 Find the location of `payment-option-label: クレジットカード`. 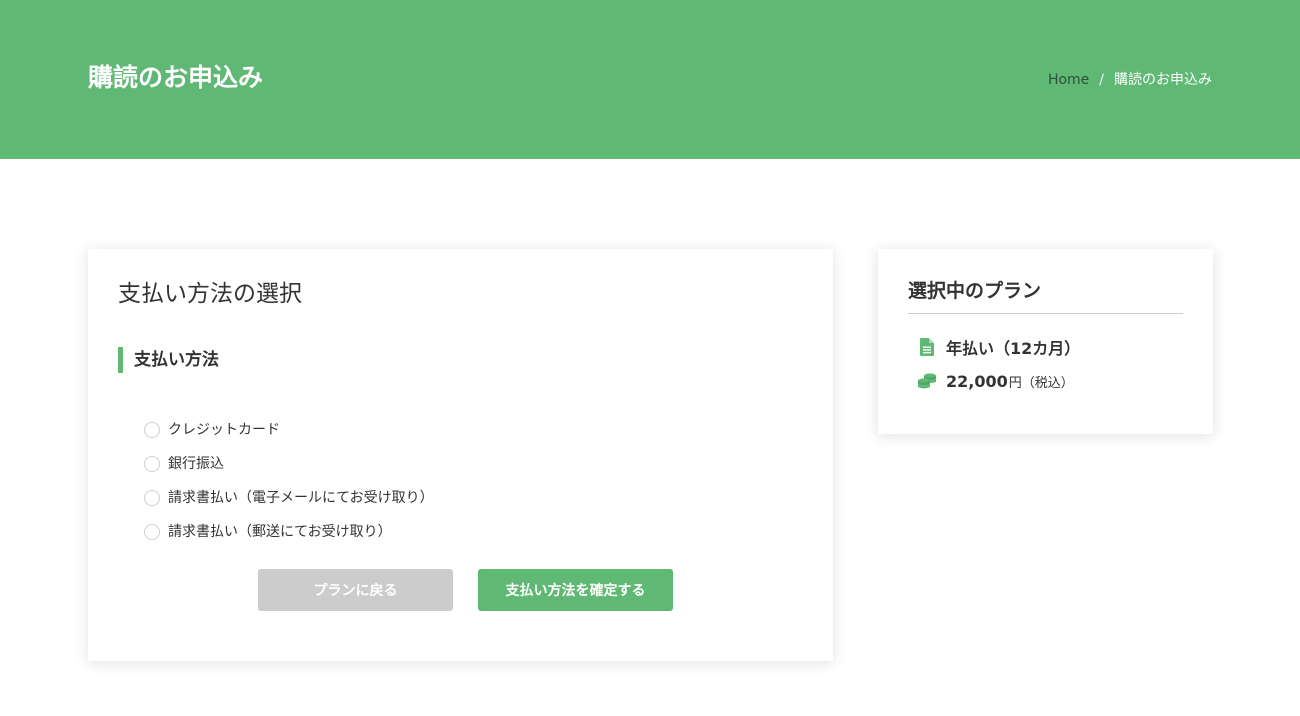

payment-option-label: クレジットカード is located at coordinates (224, 430).